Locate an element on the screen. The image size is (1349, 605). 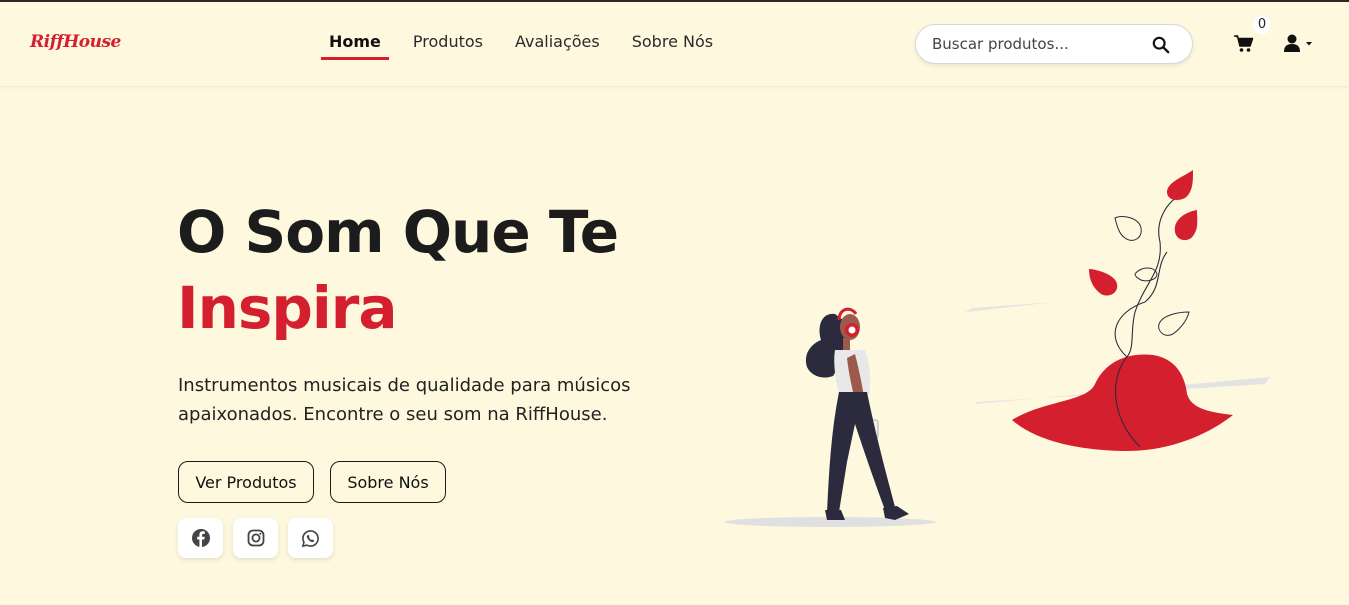
nav-sobre-nos: Sobre Nós is located at coordinates (672, 43).